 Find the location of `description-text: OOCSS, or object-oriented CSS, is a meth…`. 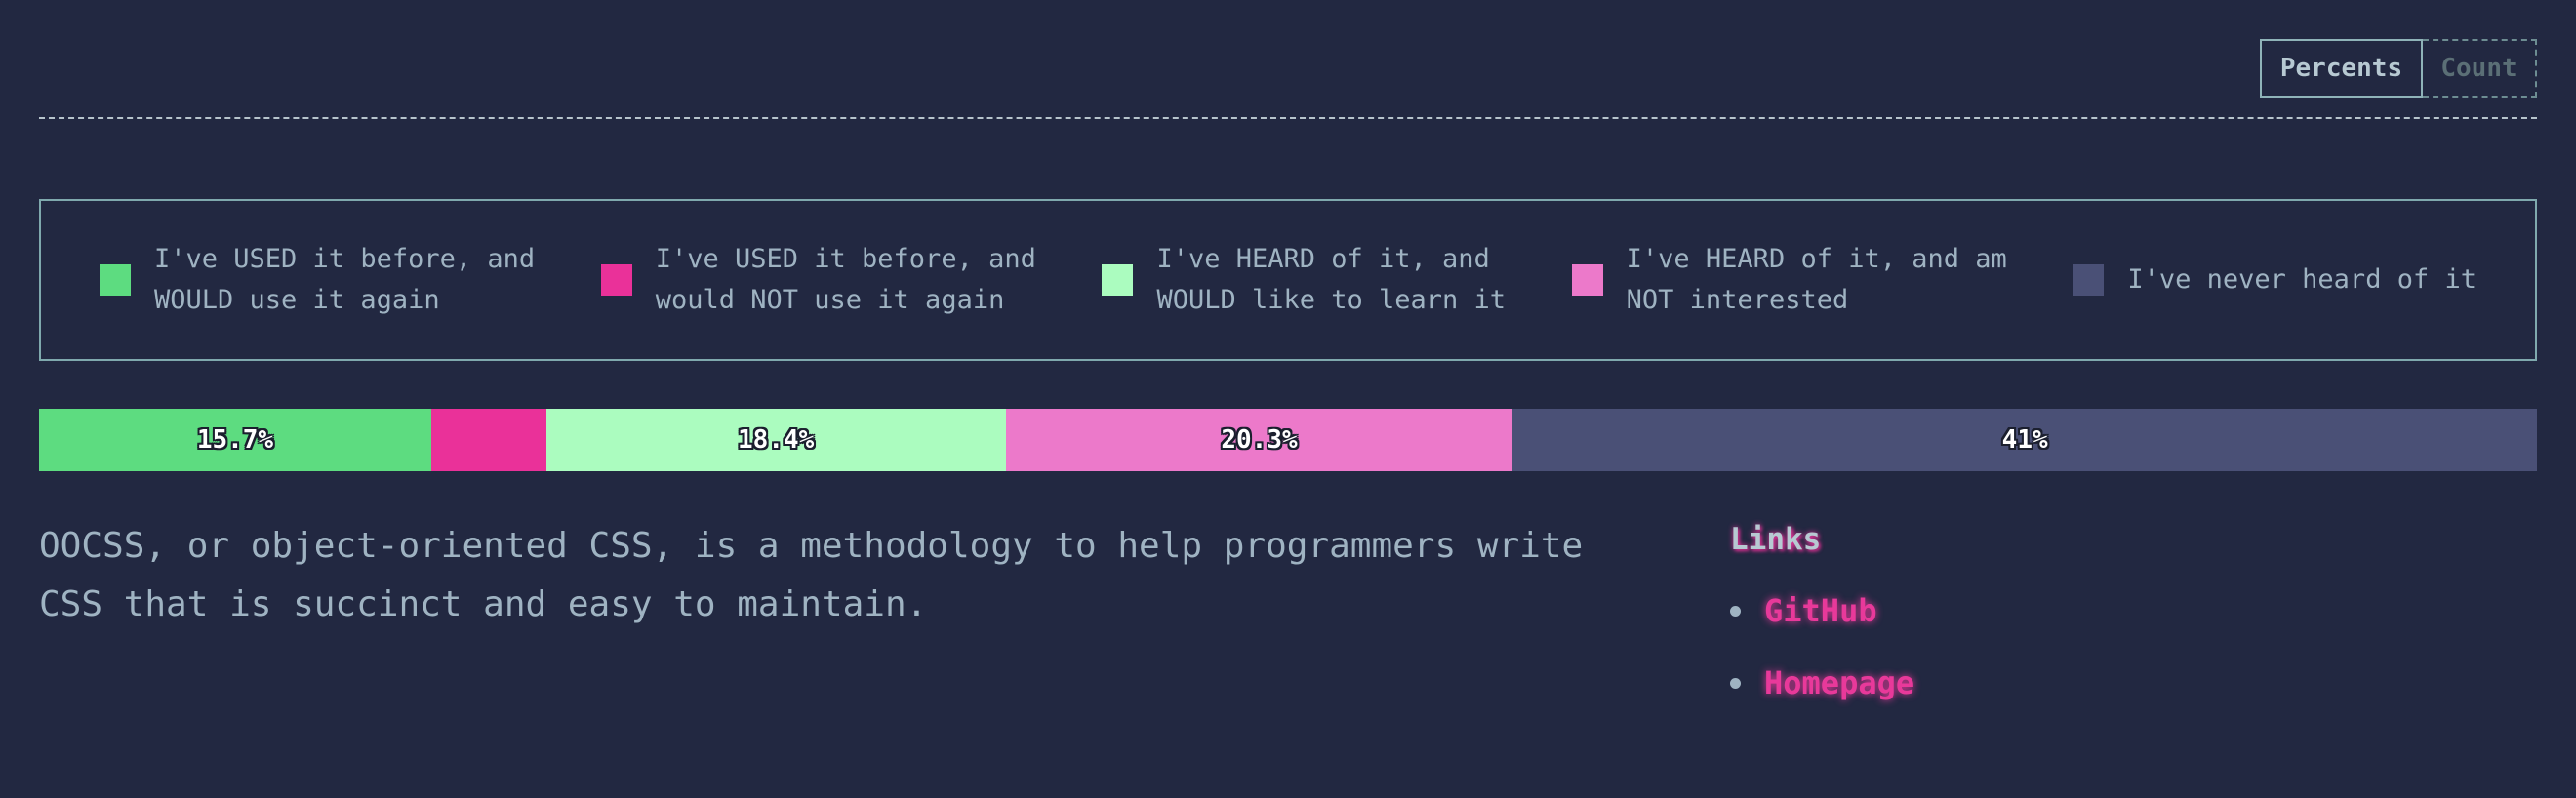

description-text: OOCSS, or object-oriented CSS, is a meth… is located at coordinates (811, 575).